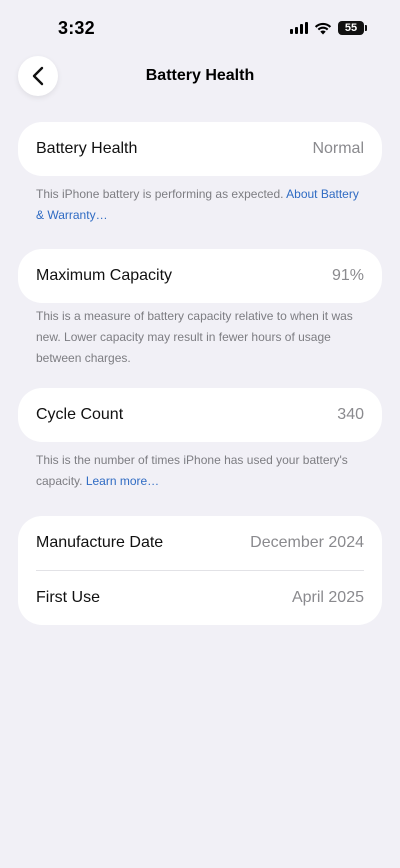 This screenshot has height=868, width=400. I want to click on battery-health-label: Battery Health, so click(87, 148).